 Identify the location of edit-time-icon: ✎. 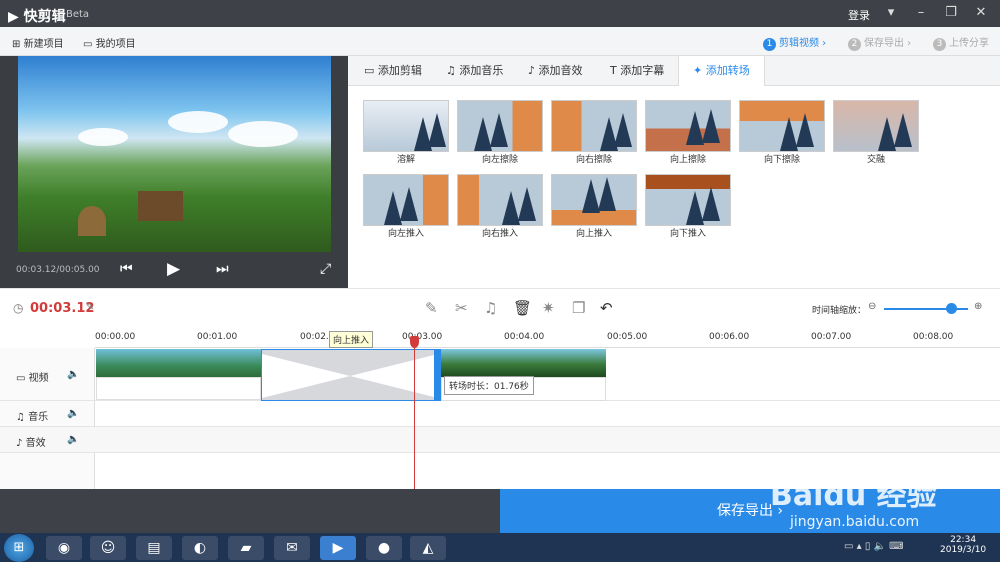
(90, 307).